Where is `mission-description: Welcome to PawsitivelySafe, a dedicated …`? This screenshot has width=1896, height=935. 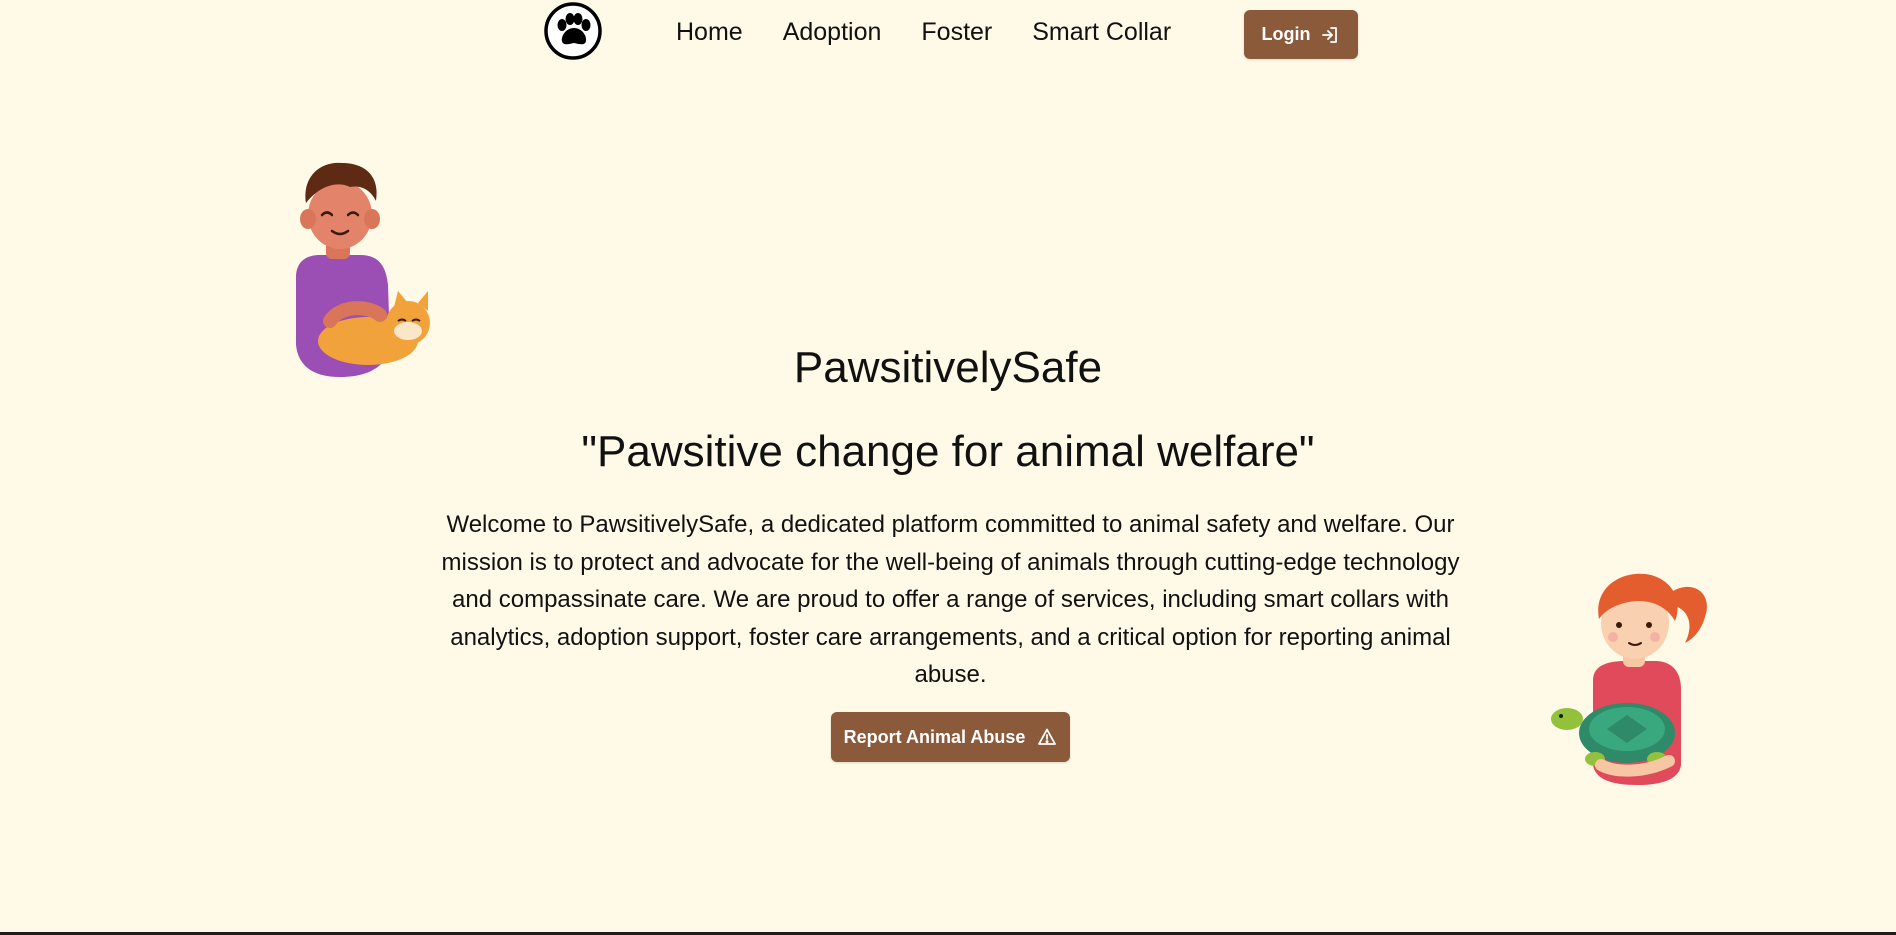
mission-description: Welcome to PawsitivelySafe, a dedicated … is located at coordinates (950, 599).